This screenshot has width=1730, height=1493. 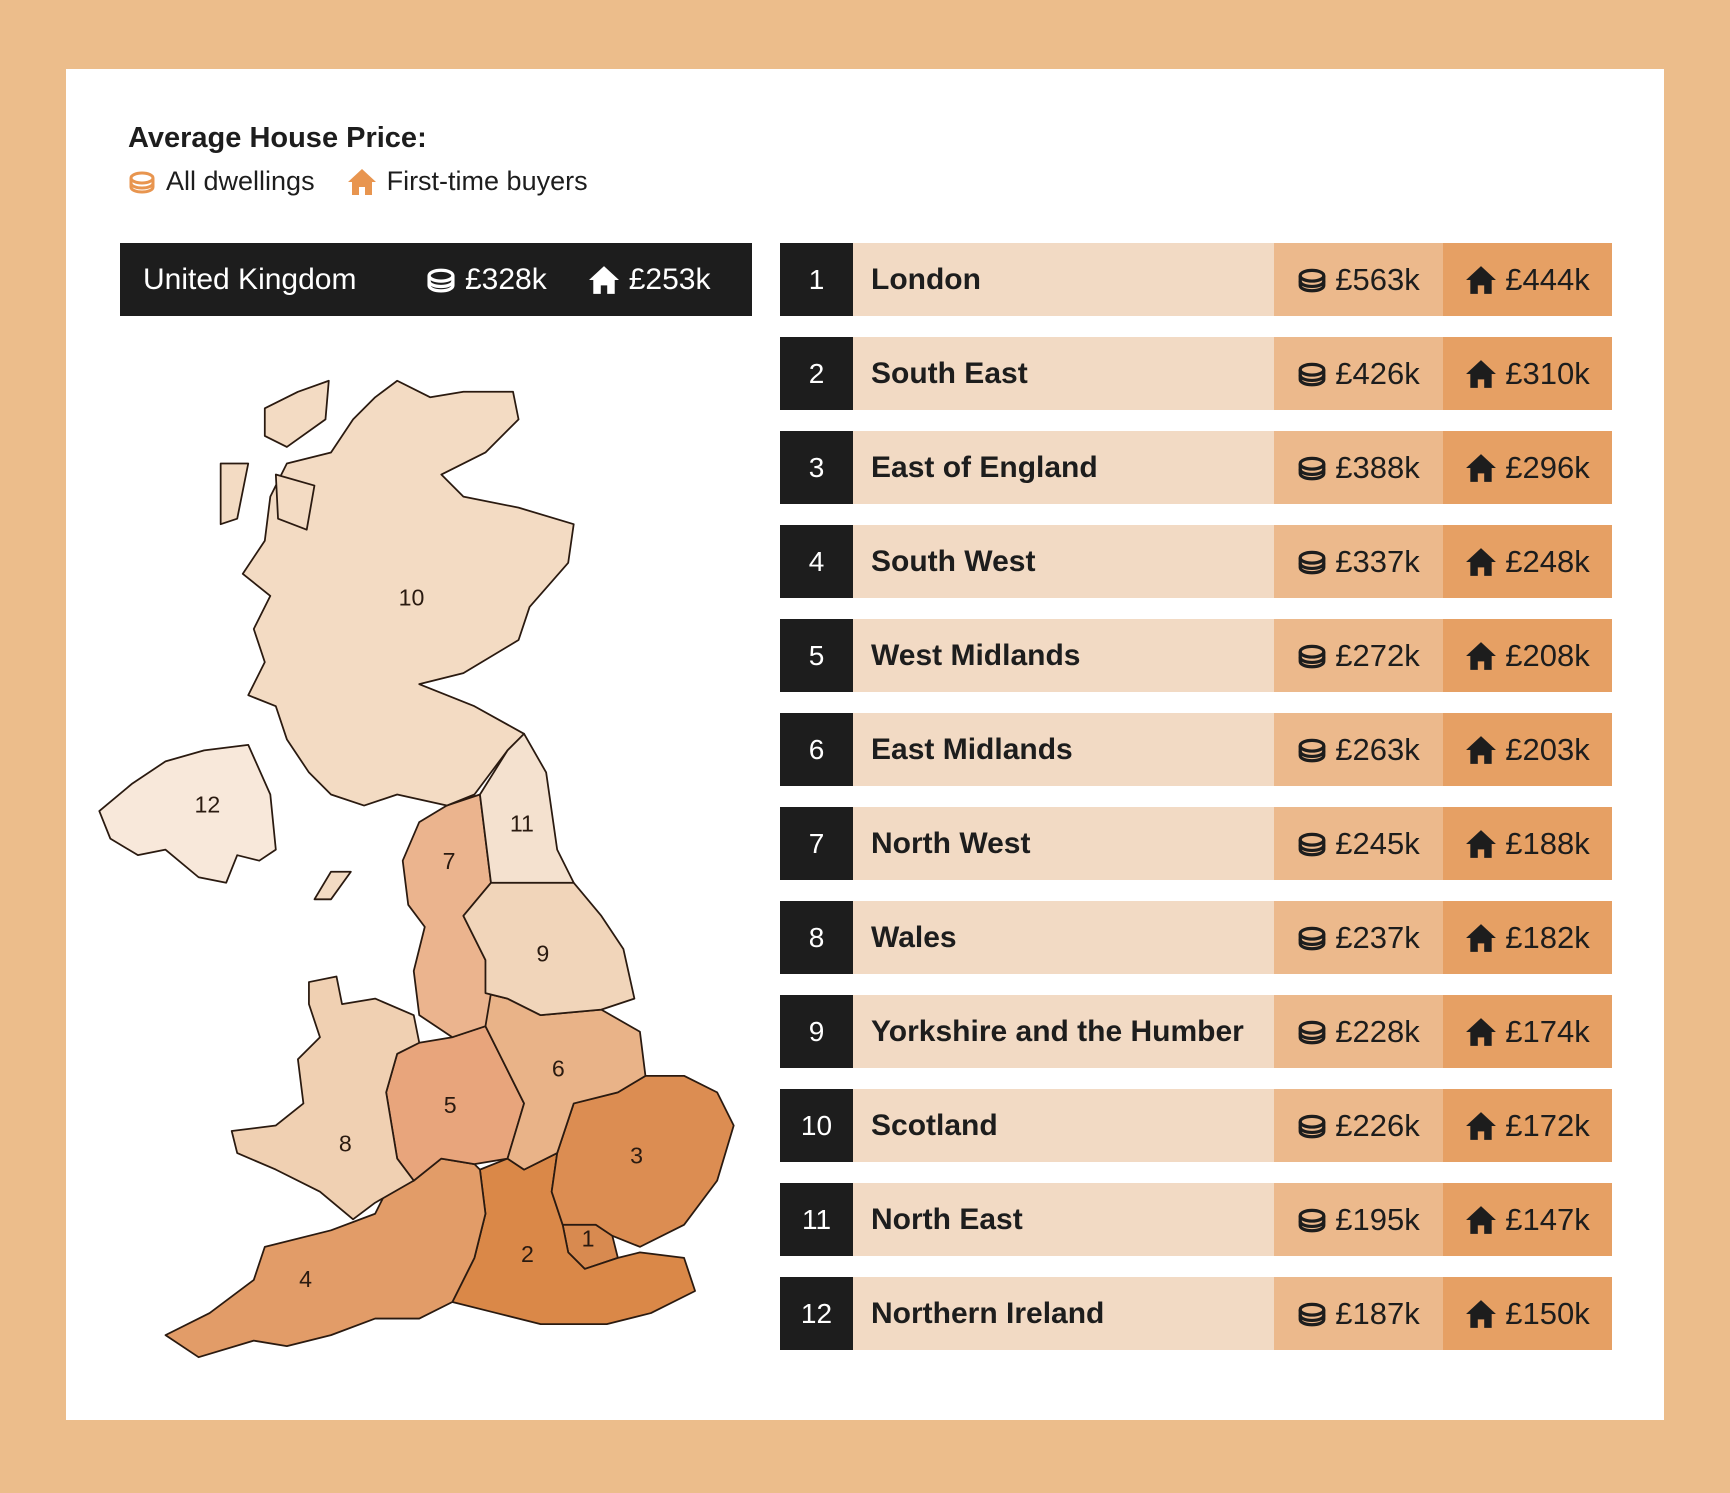 What do you see at coordinates (558, 1068) in the screenshot?
I see `map-region-label: 6` at bounding box center [558, 1068].